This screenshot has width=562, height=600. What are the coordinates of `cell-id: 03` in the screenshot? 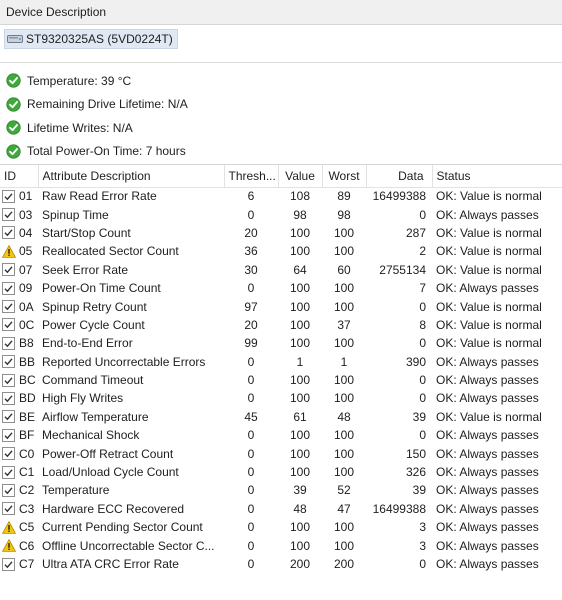 It's located at (19, 214).